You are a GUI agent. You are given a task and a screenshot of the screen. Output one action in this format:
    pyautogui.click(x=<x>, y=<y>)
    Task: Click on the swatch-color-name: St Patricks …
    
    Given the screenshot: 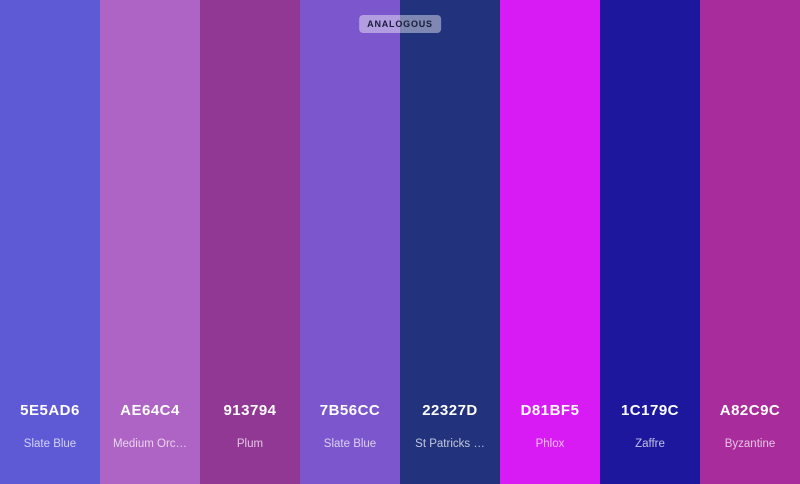 What is the action you would take?
    pyautogui.click(x=450, y=444)
    